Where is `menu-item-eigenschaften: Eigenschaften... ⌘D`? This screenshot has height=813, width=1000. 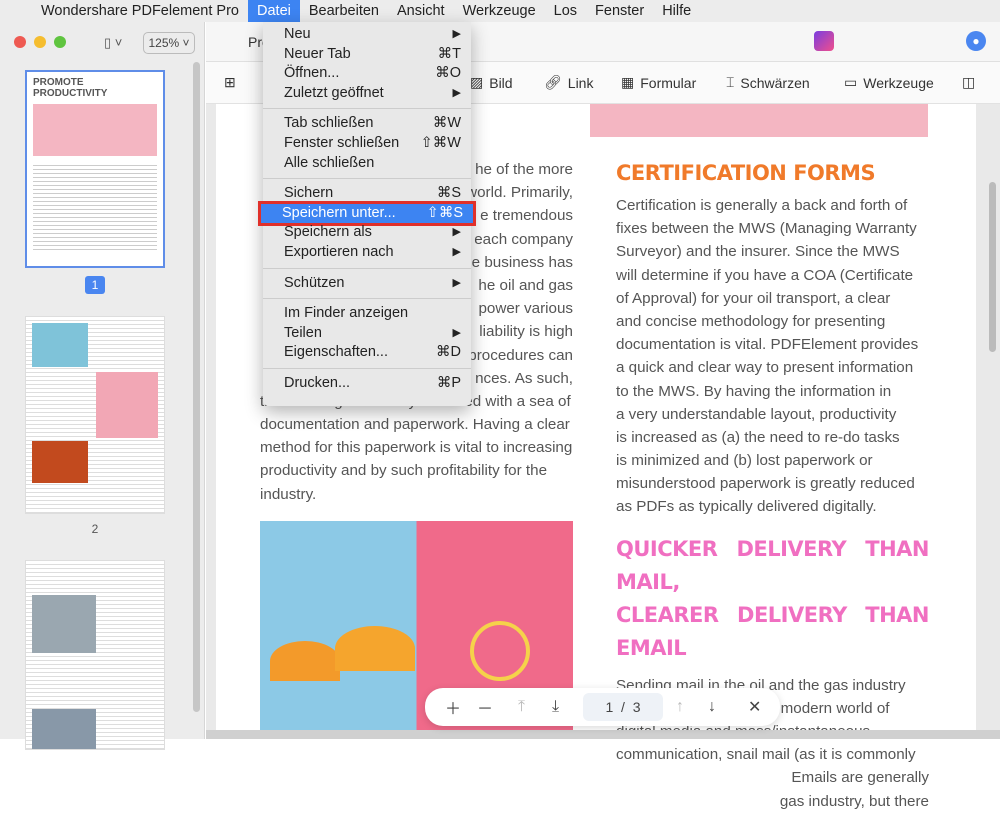 menu-item-eigenschaften: Eigenschaften... ⌘D is located at coordinates (367, 353).